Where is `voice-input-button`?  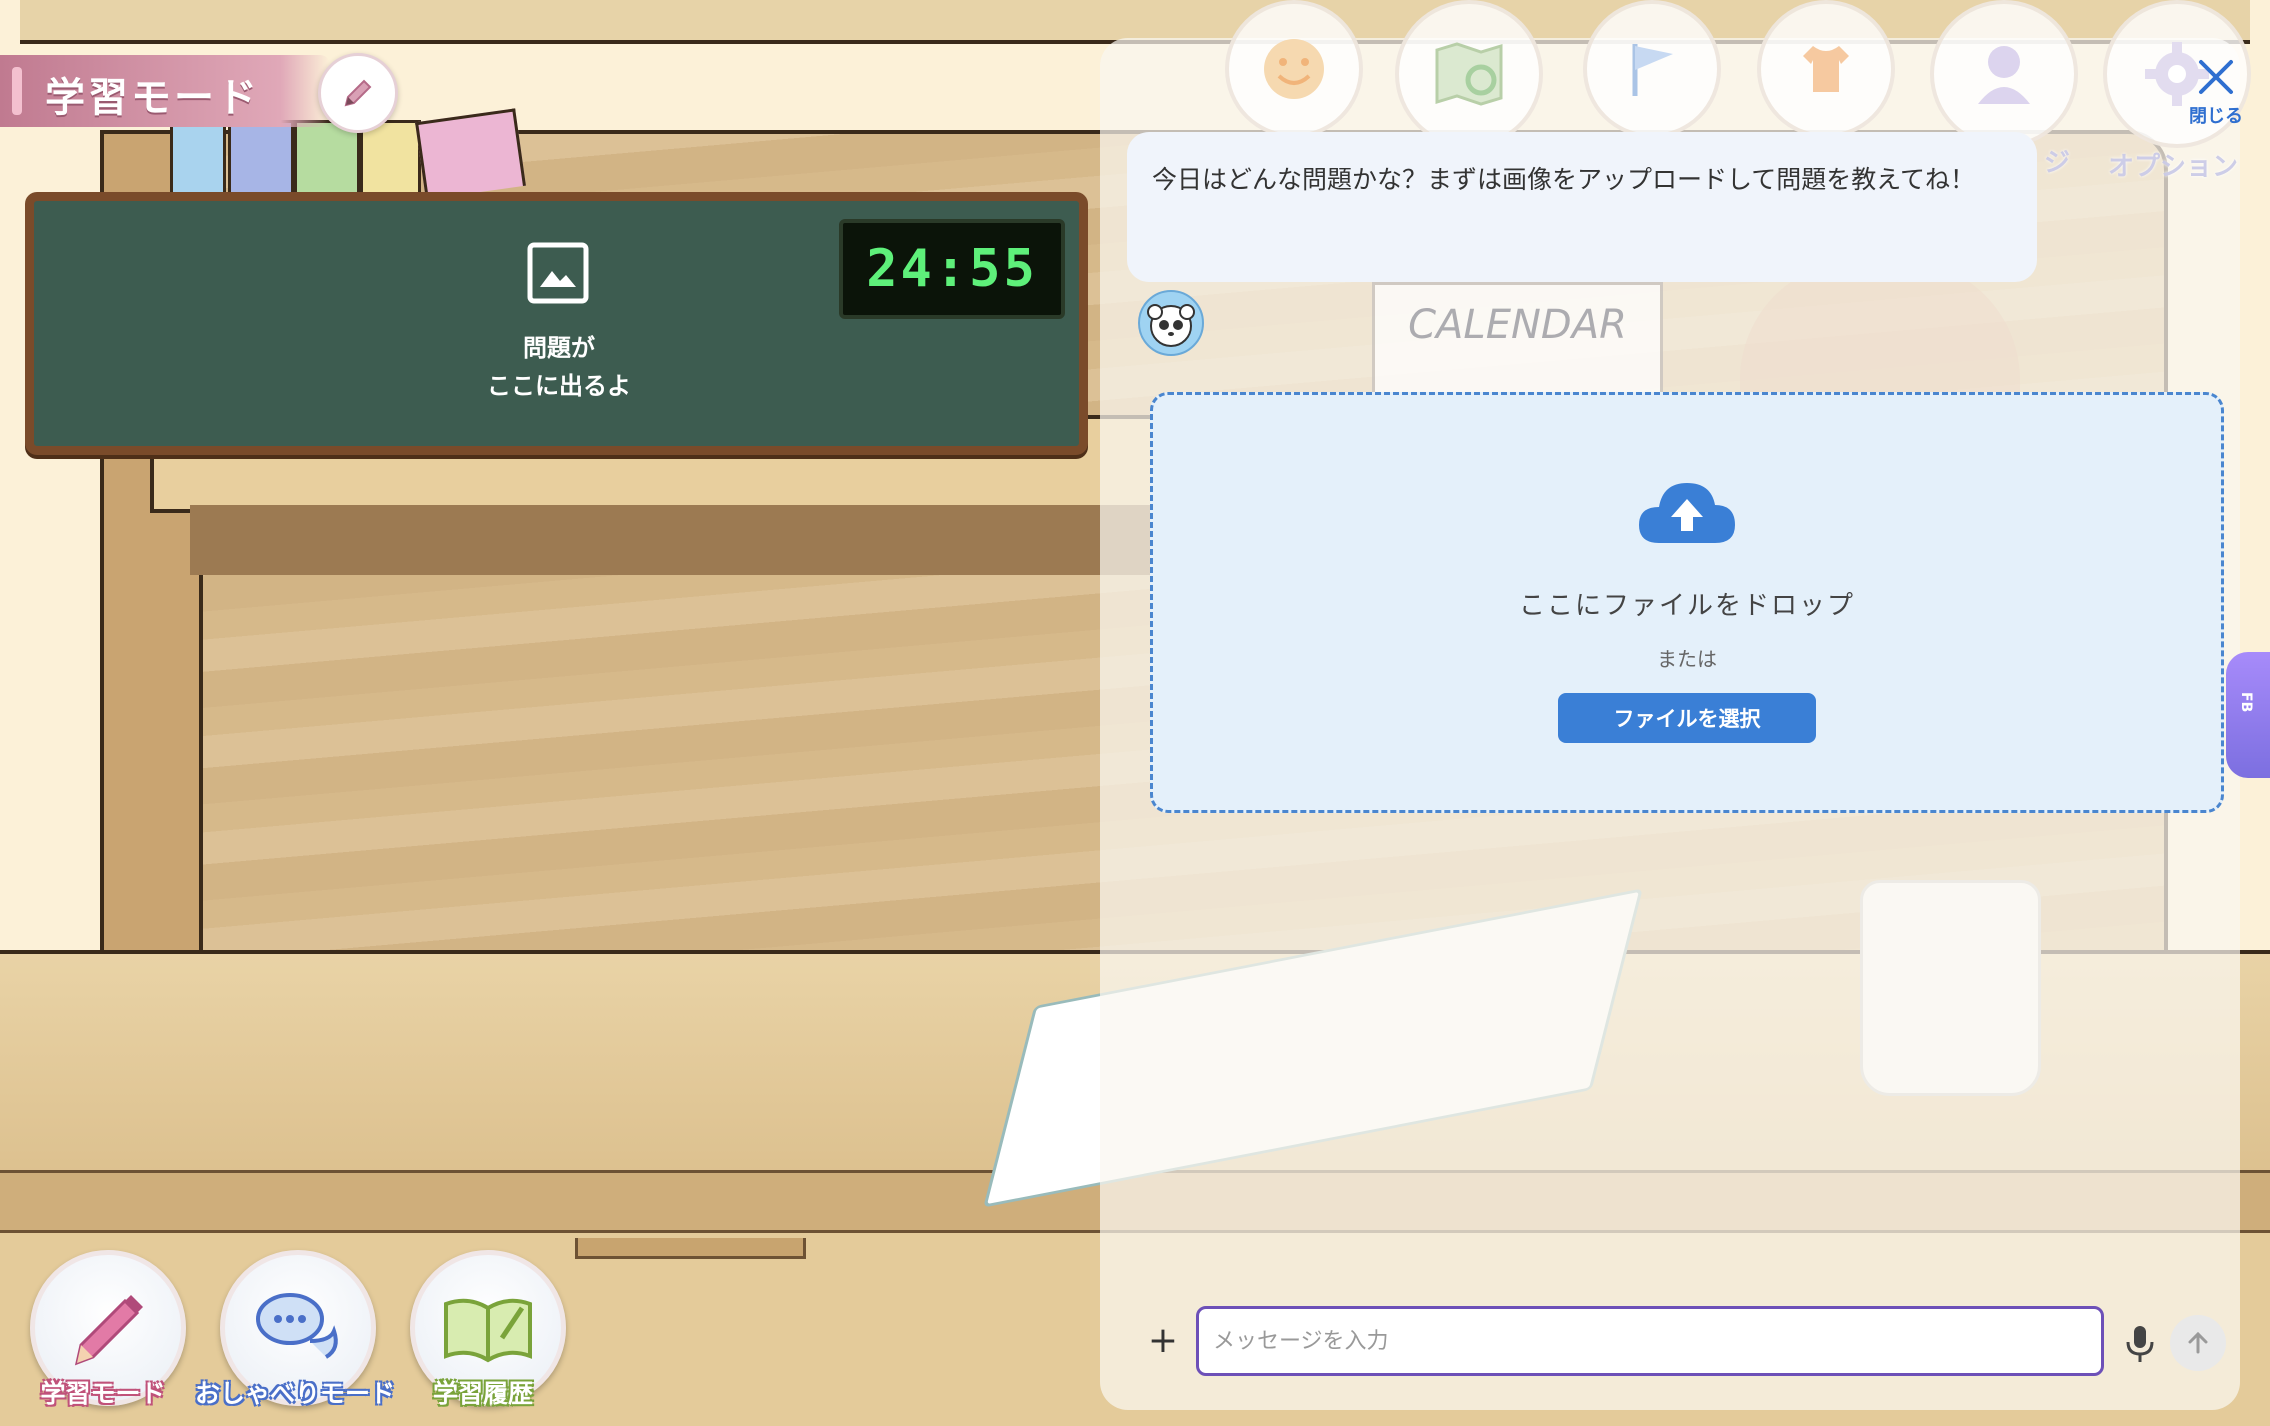 voice-input-button is located at coordinates (2140, 1343).